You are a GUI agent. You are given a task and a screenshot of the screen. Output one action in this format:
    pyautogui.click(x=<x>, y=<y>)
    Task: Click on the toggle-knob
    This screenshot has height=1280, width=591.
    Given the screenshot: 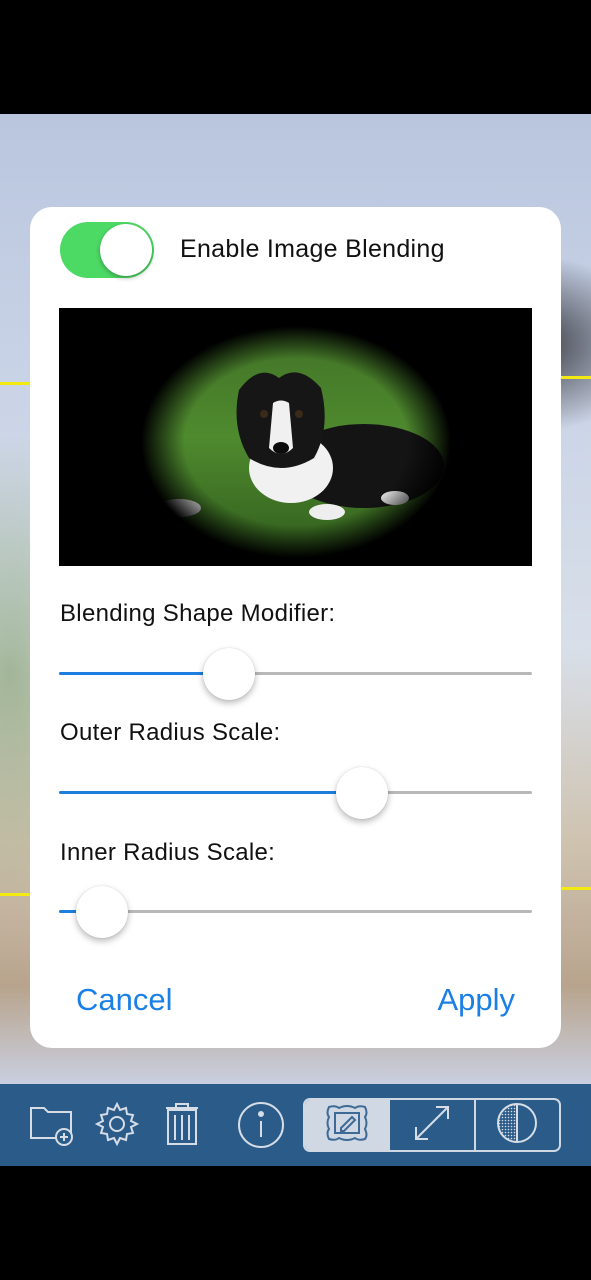 What is the action you would take?
    pyautogui.click(x=126, y=250)
    